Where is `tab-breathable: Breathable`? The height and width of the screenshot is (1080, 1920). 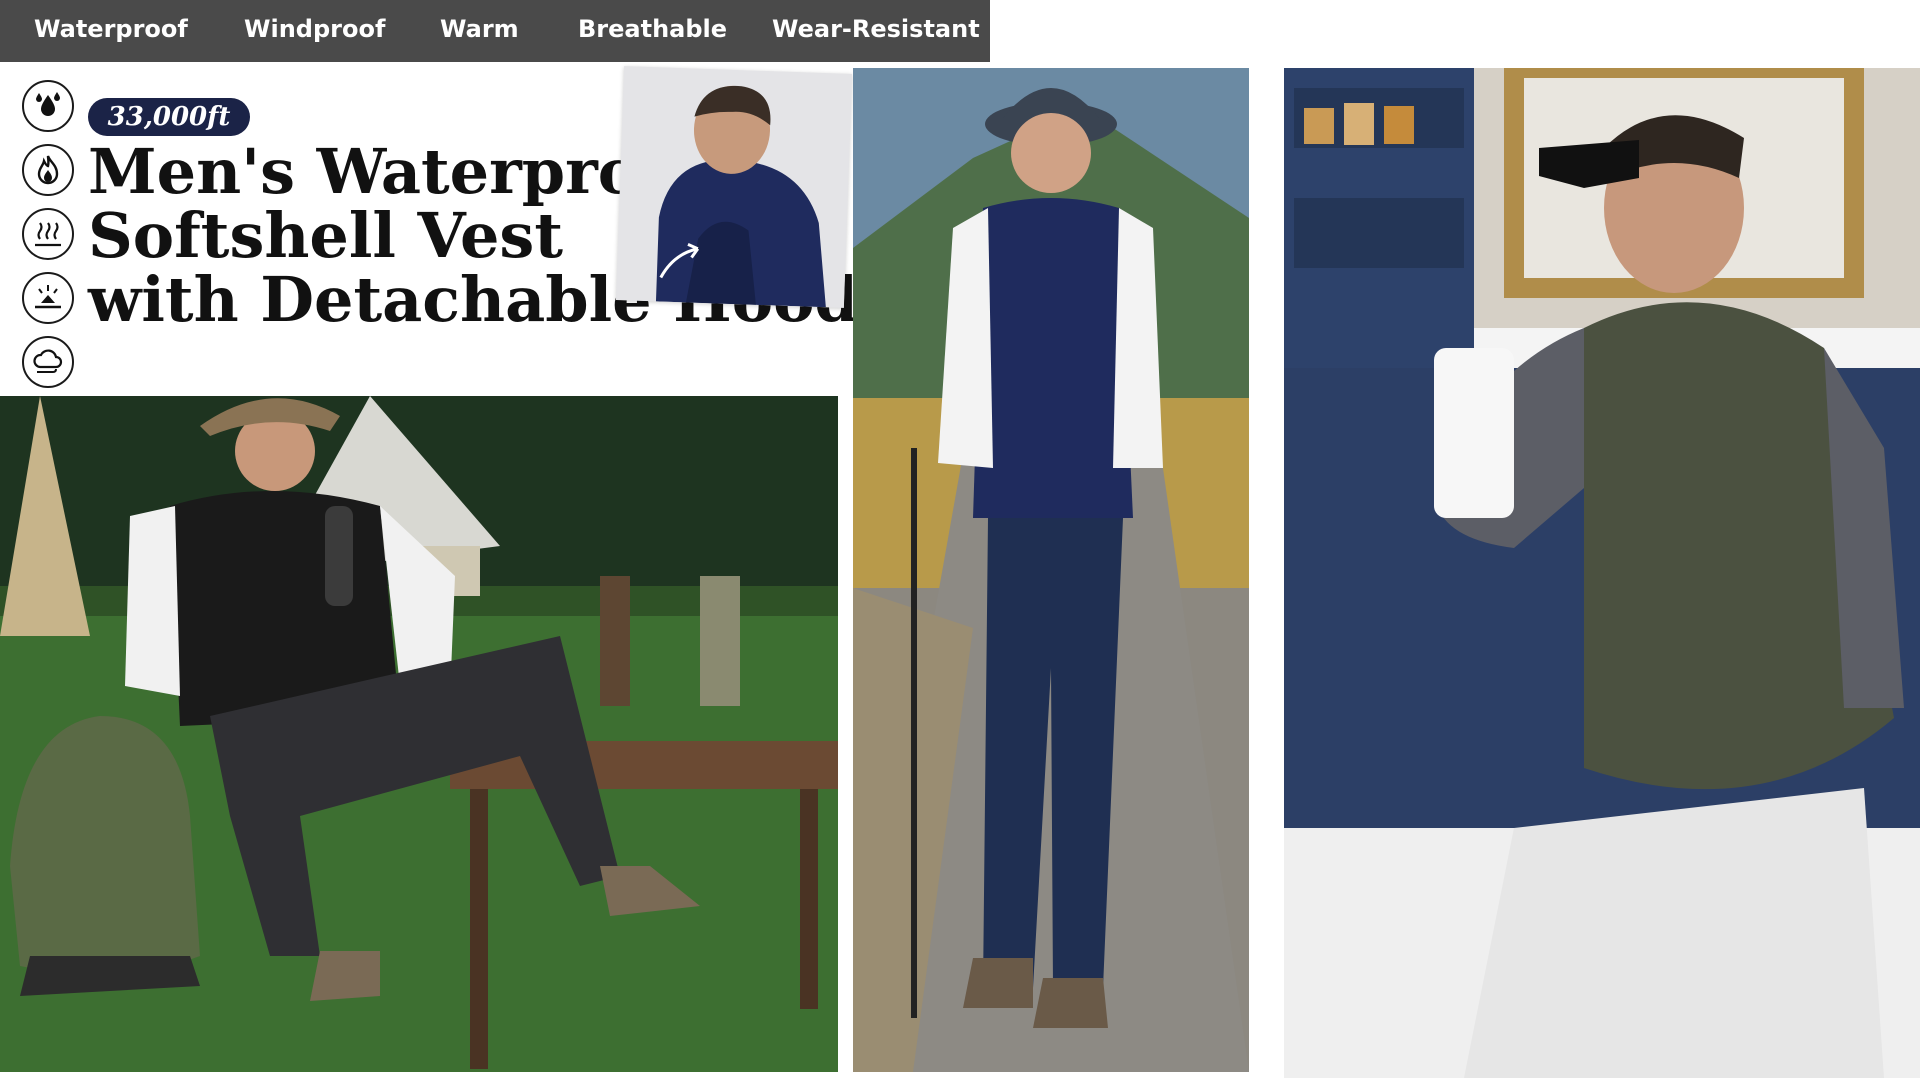
tab-breathable: Breathable is located at coordinates (653, 29).